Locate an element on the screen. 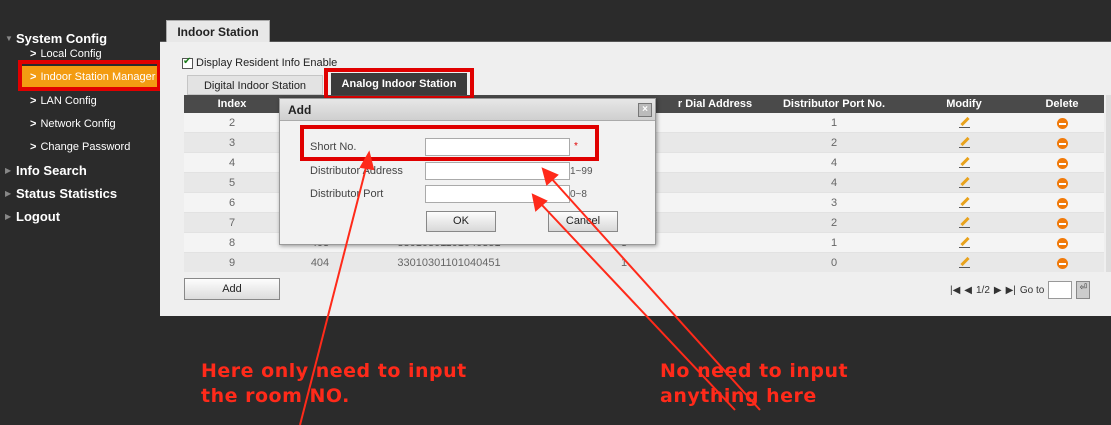 The width and height of the screenshot is (1111, 425). sidebar-section-info-search: ▶ Info Search is located at coordinates (80, 171).